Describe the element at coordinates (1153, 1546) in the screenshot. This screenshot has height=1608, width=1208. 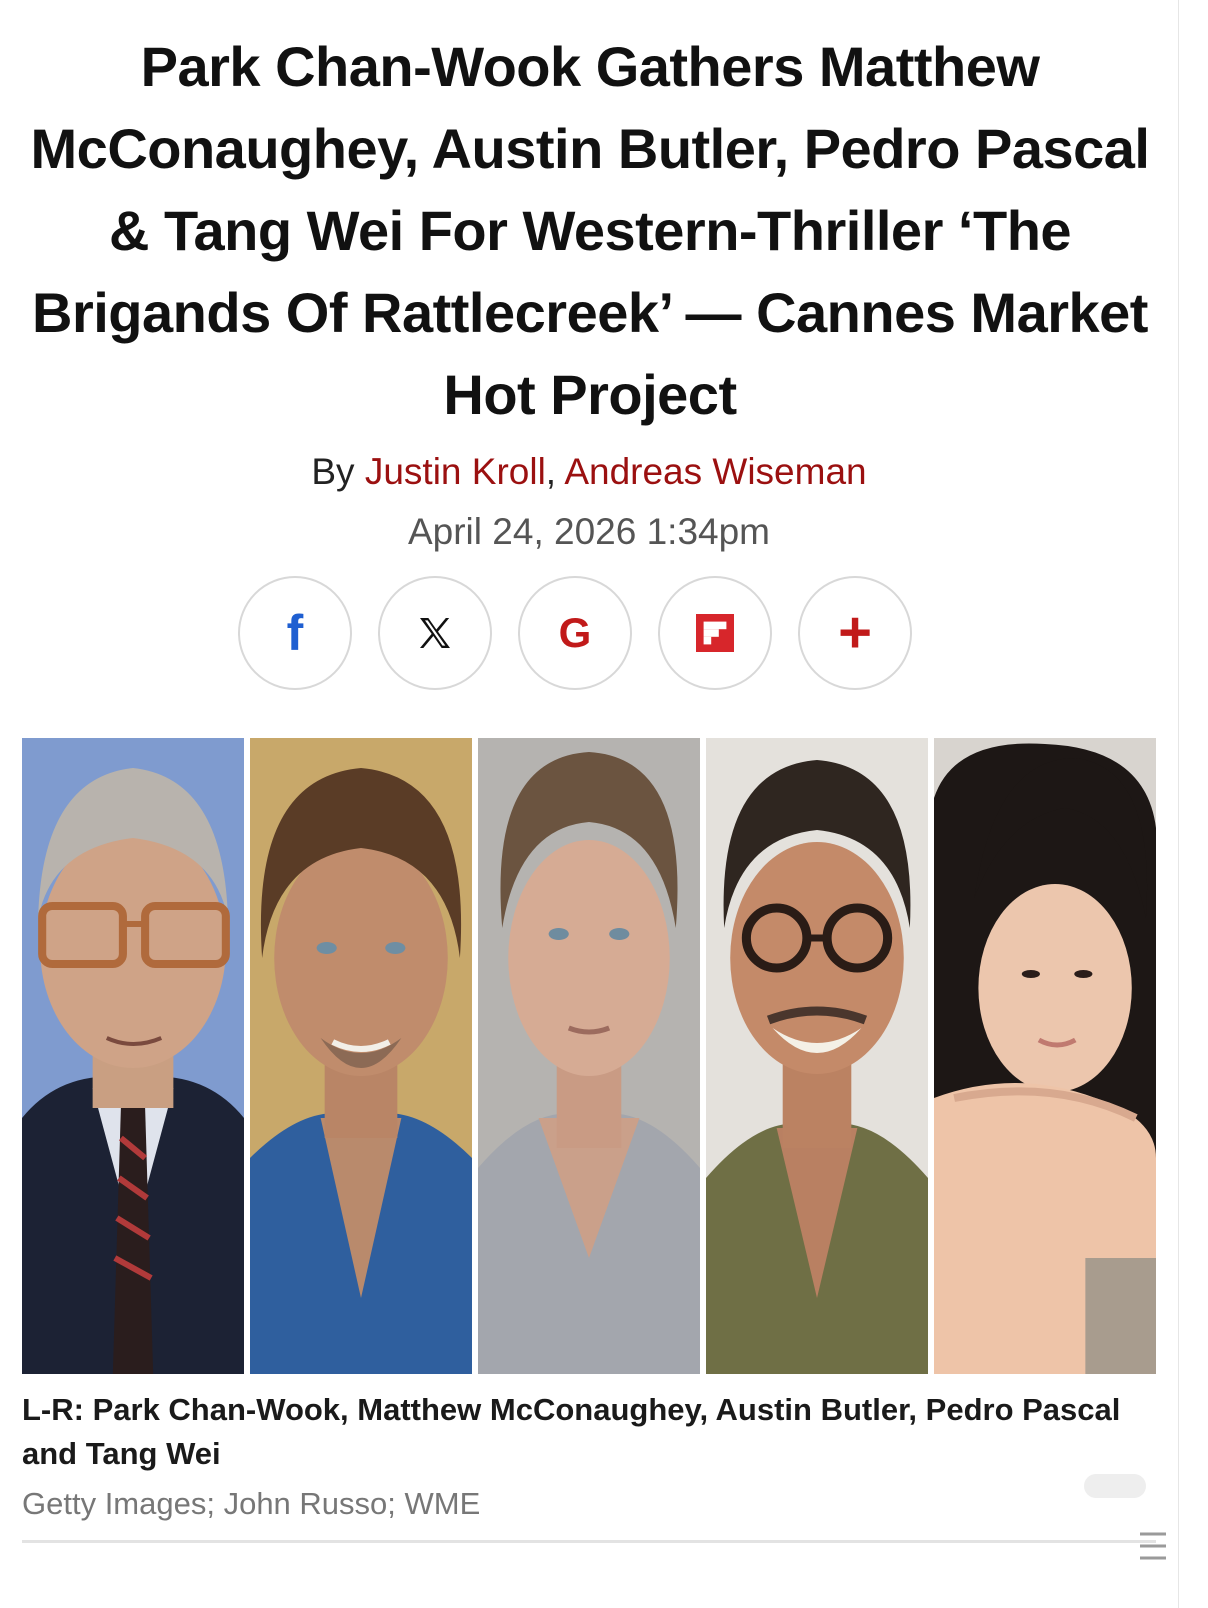
I see `scroll-handle-icon` at that location.